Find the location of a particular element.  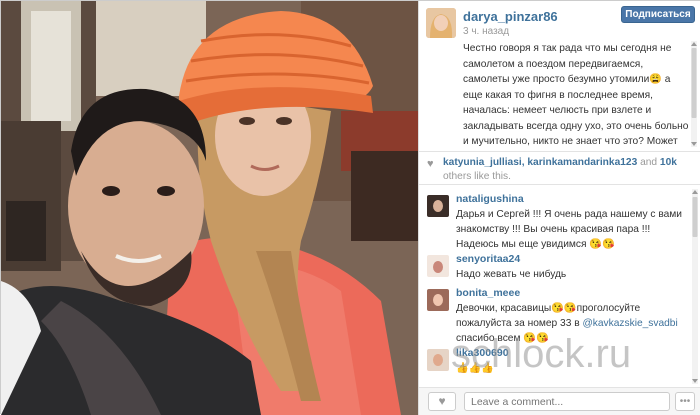

likes-others: others like this. is located at coordinates (477, 176).